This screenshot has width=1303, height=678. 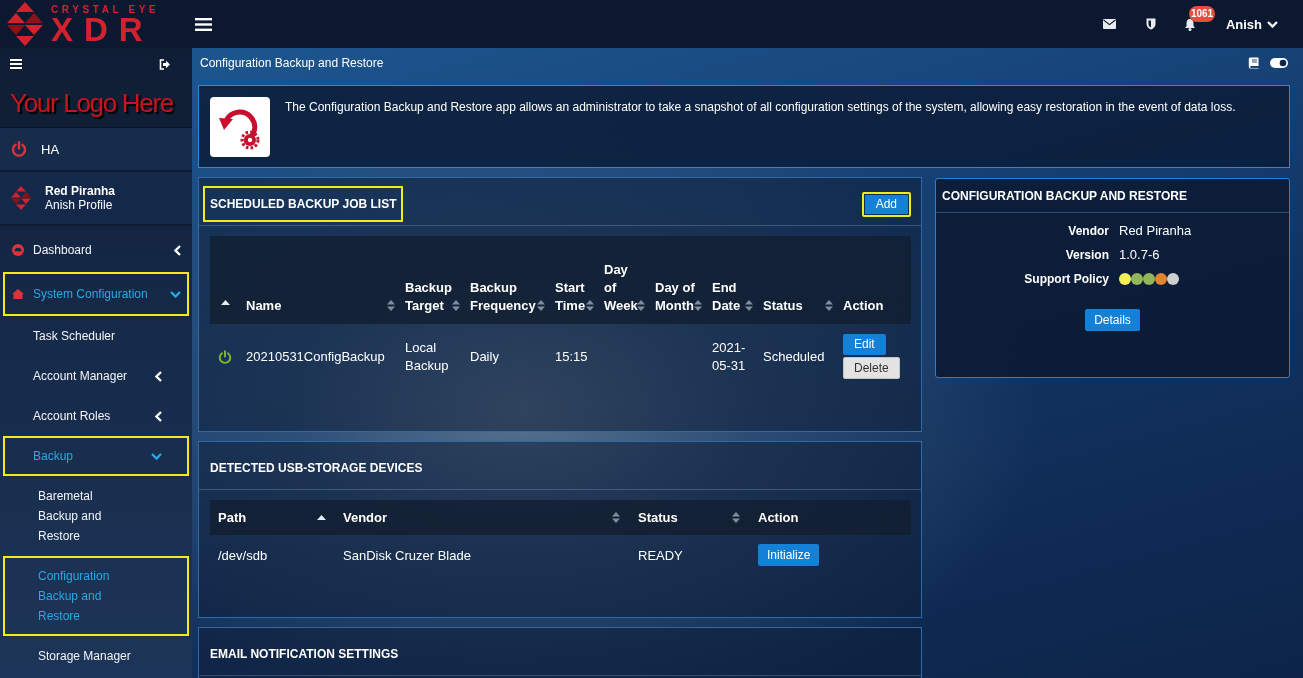 What do you see at coordinates (886, 204) in the screenshot?
I see `add-button: Add` at bounding box center [886, 204].